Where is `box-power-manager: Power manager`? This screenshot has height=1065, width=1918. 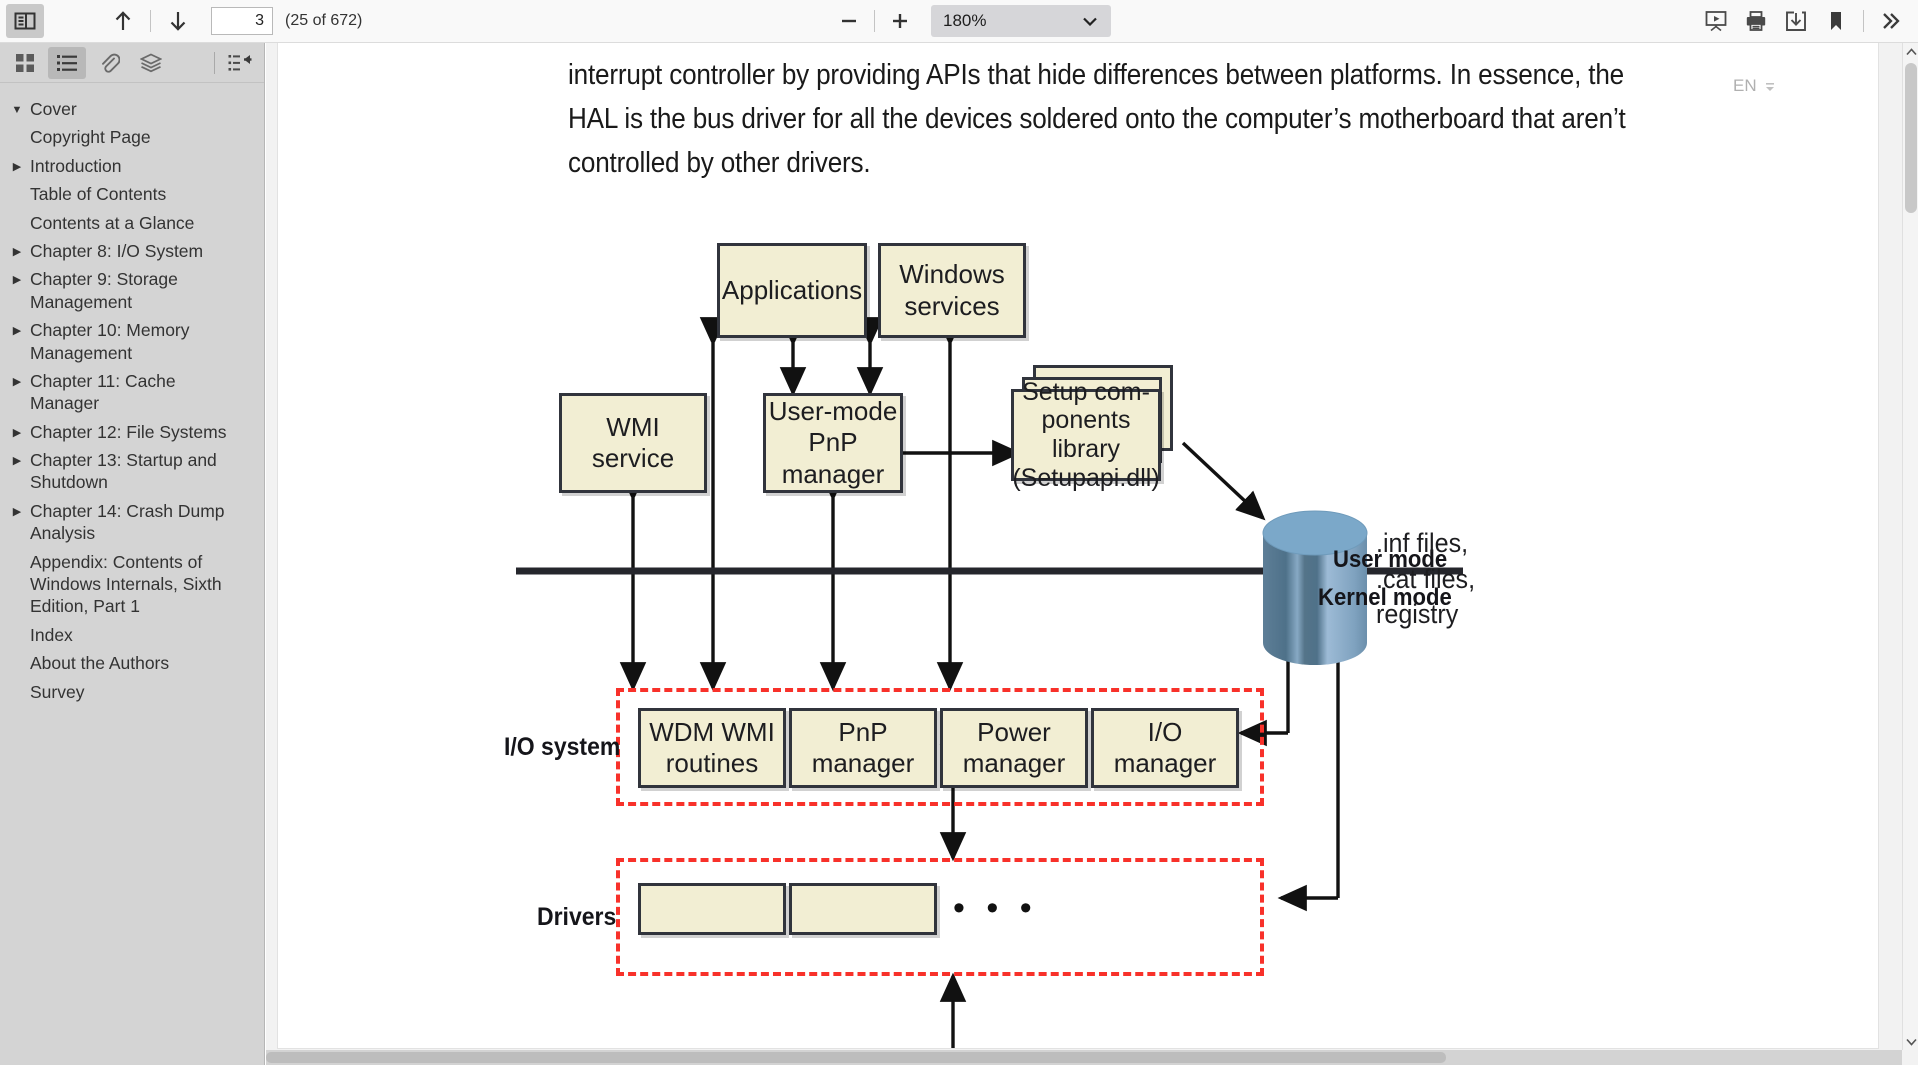 box-power-manager: Power manager is located at coordinates (1014, 748).